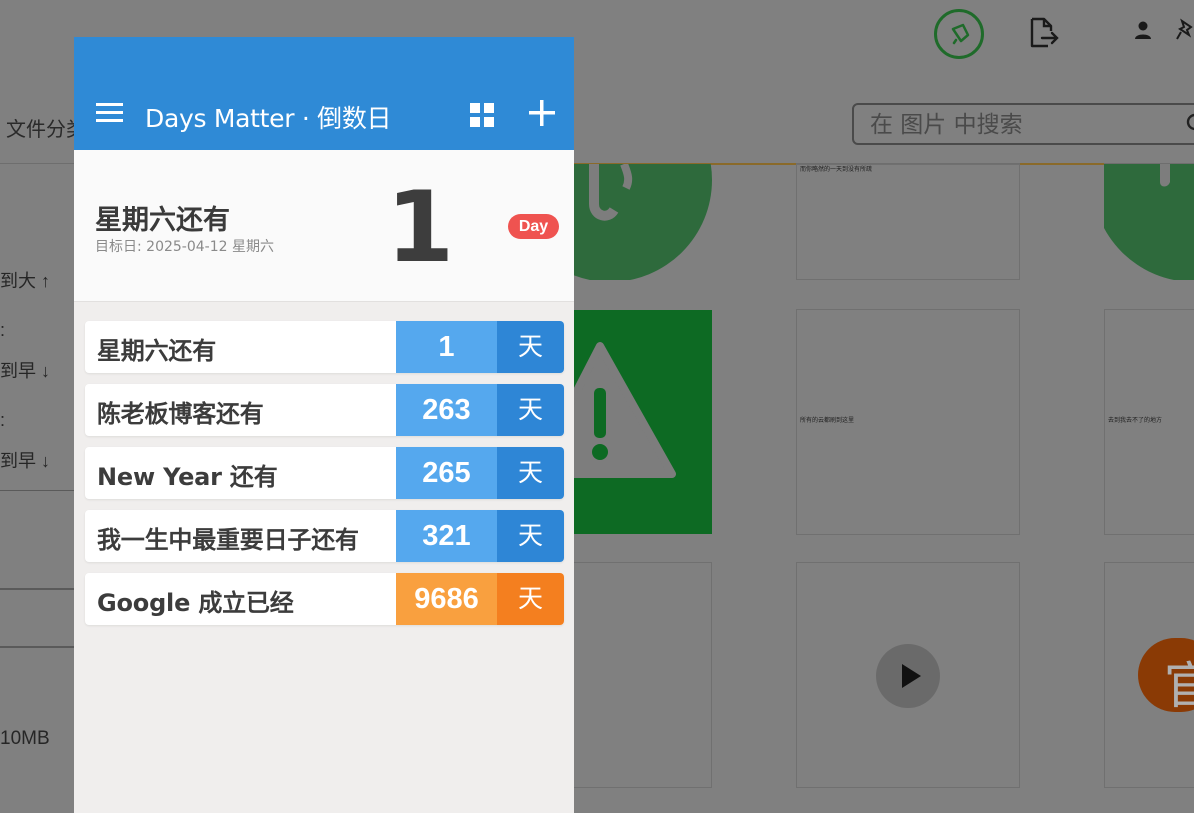  Describe the element at coordinates (109, 113) in the screenshot. I see `menu-icon` at that location.